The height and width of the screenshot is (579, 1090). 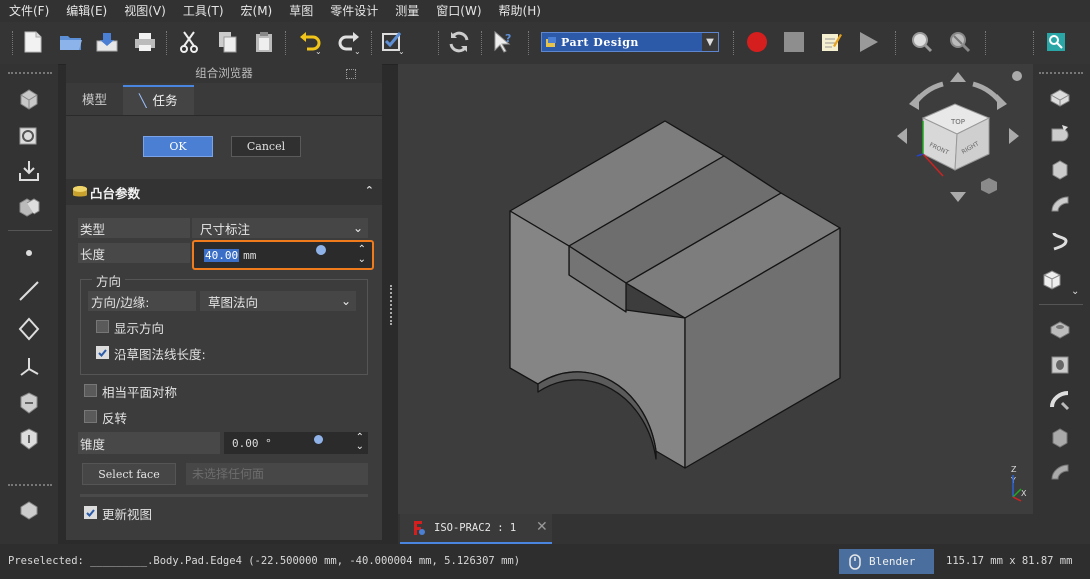 I want to click on cancel-button: Cancel, so click(x=266, y=146).